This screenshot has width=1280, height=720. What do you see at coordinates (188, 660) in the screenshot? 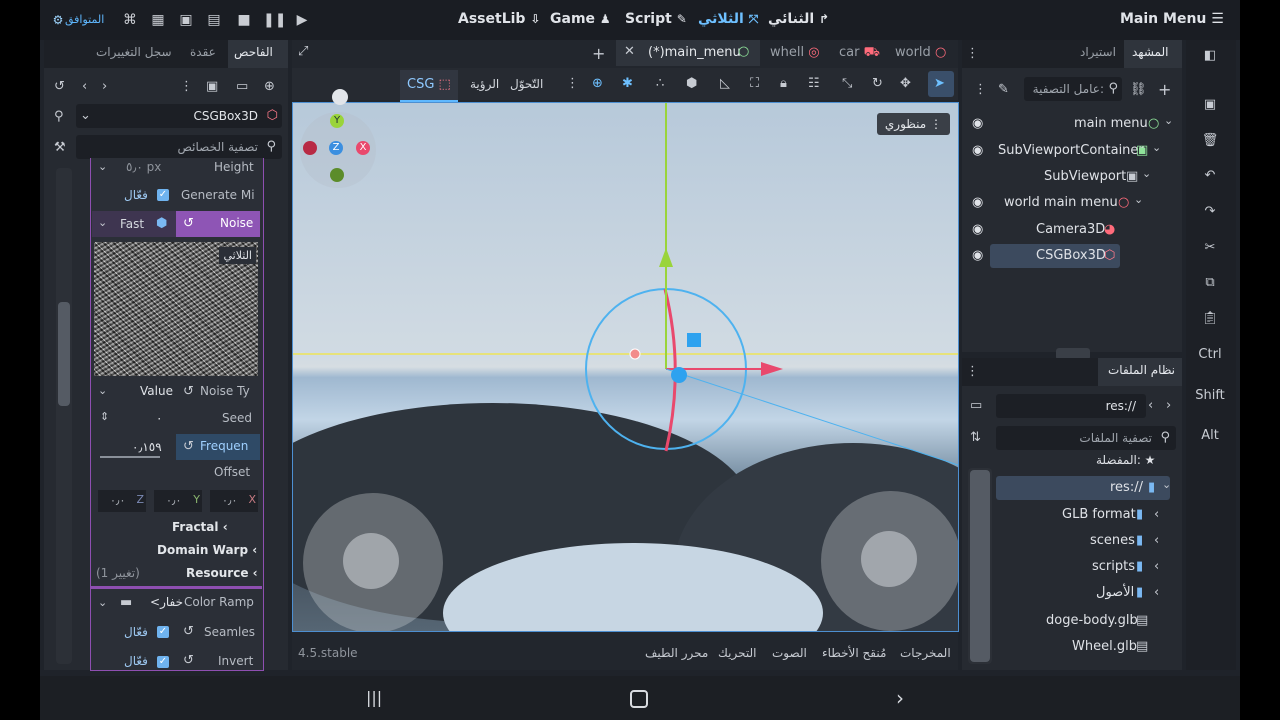
I see `invert-revert-icon: ↺` at bounding box center [188, 660].